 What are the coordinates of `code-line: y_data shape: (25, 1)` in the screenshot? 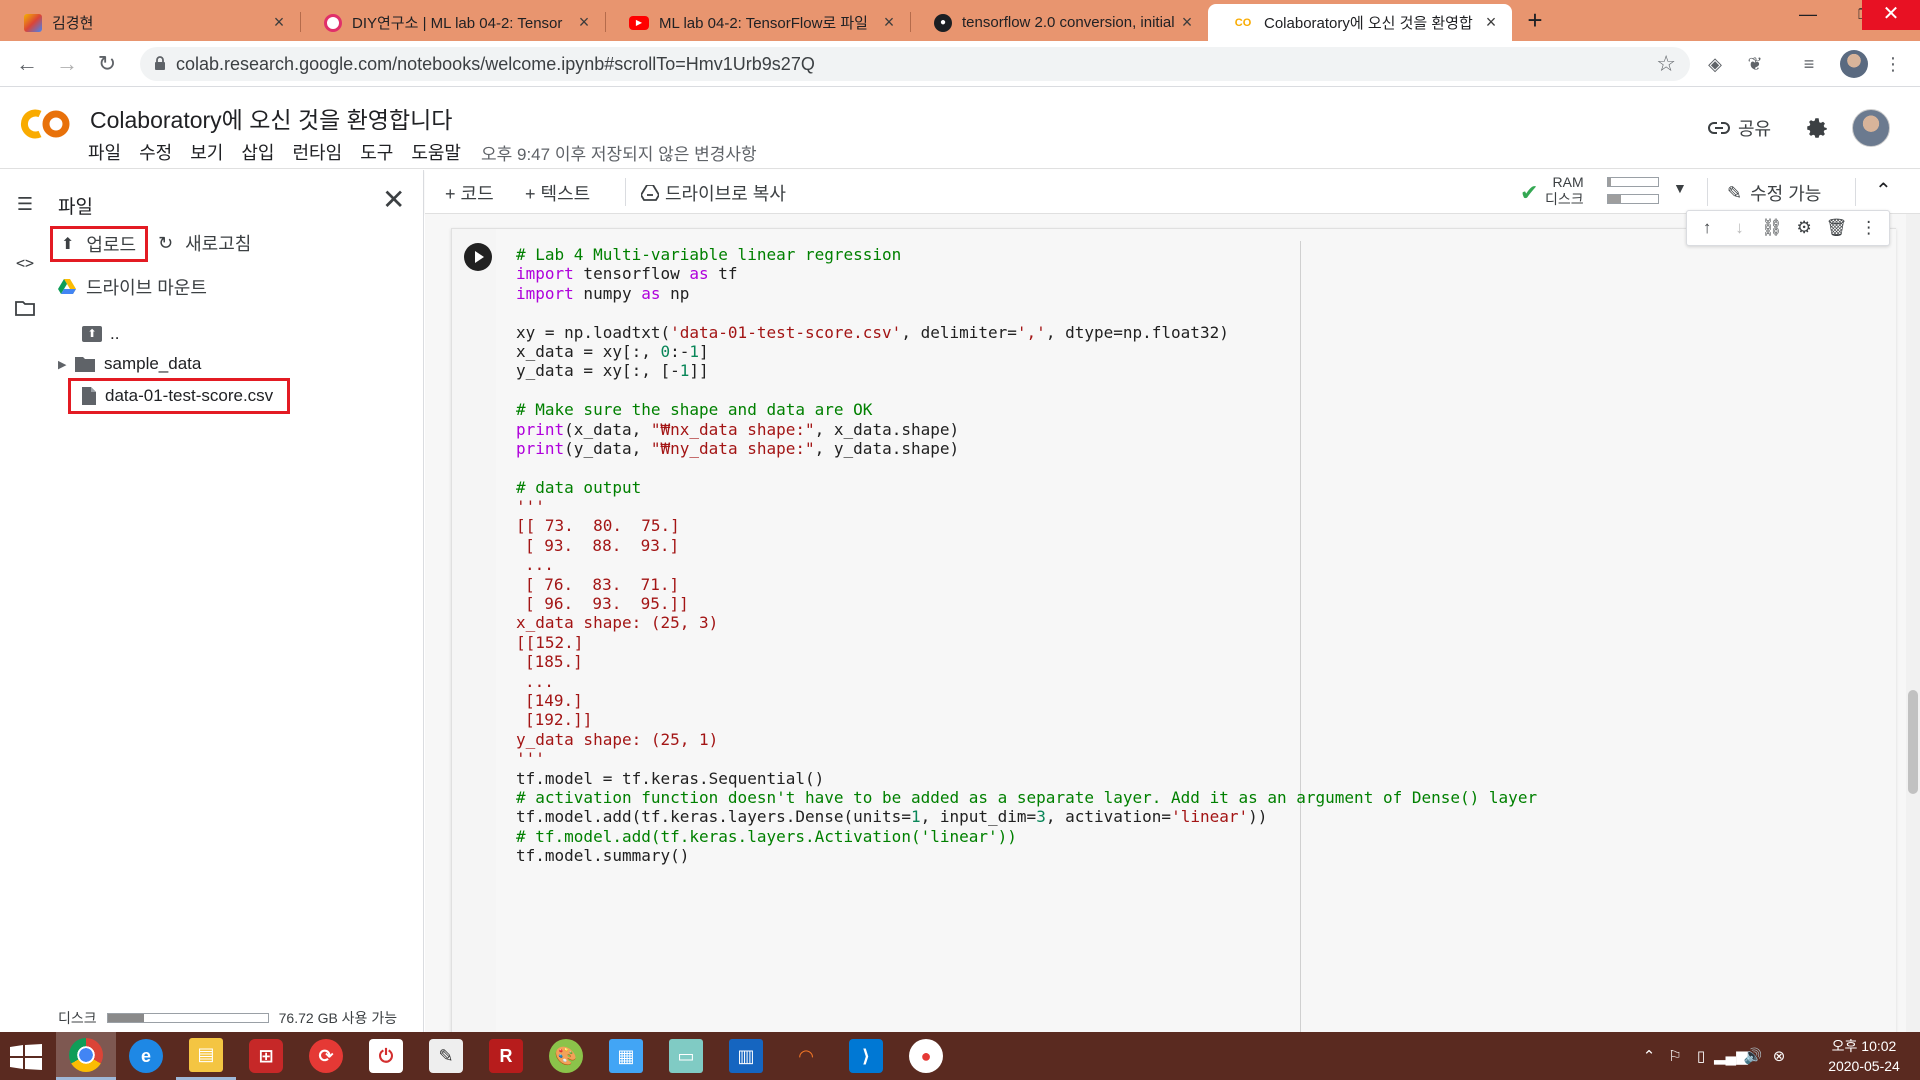 It's located at (1026, 738).